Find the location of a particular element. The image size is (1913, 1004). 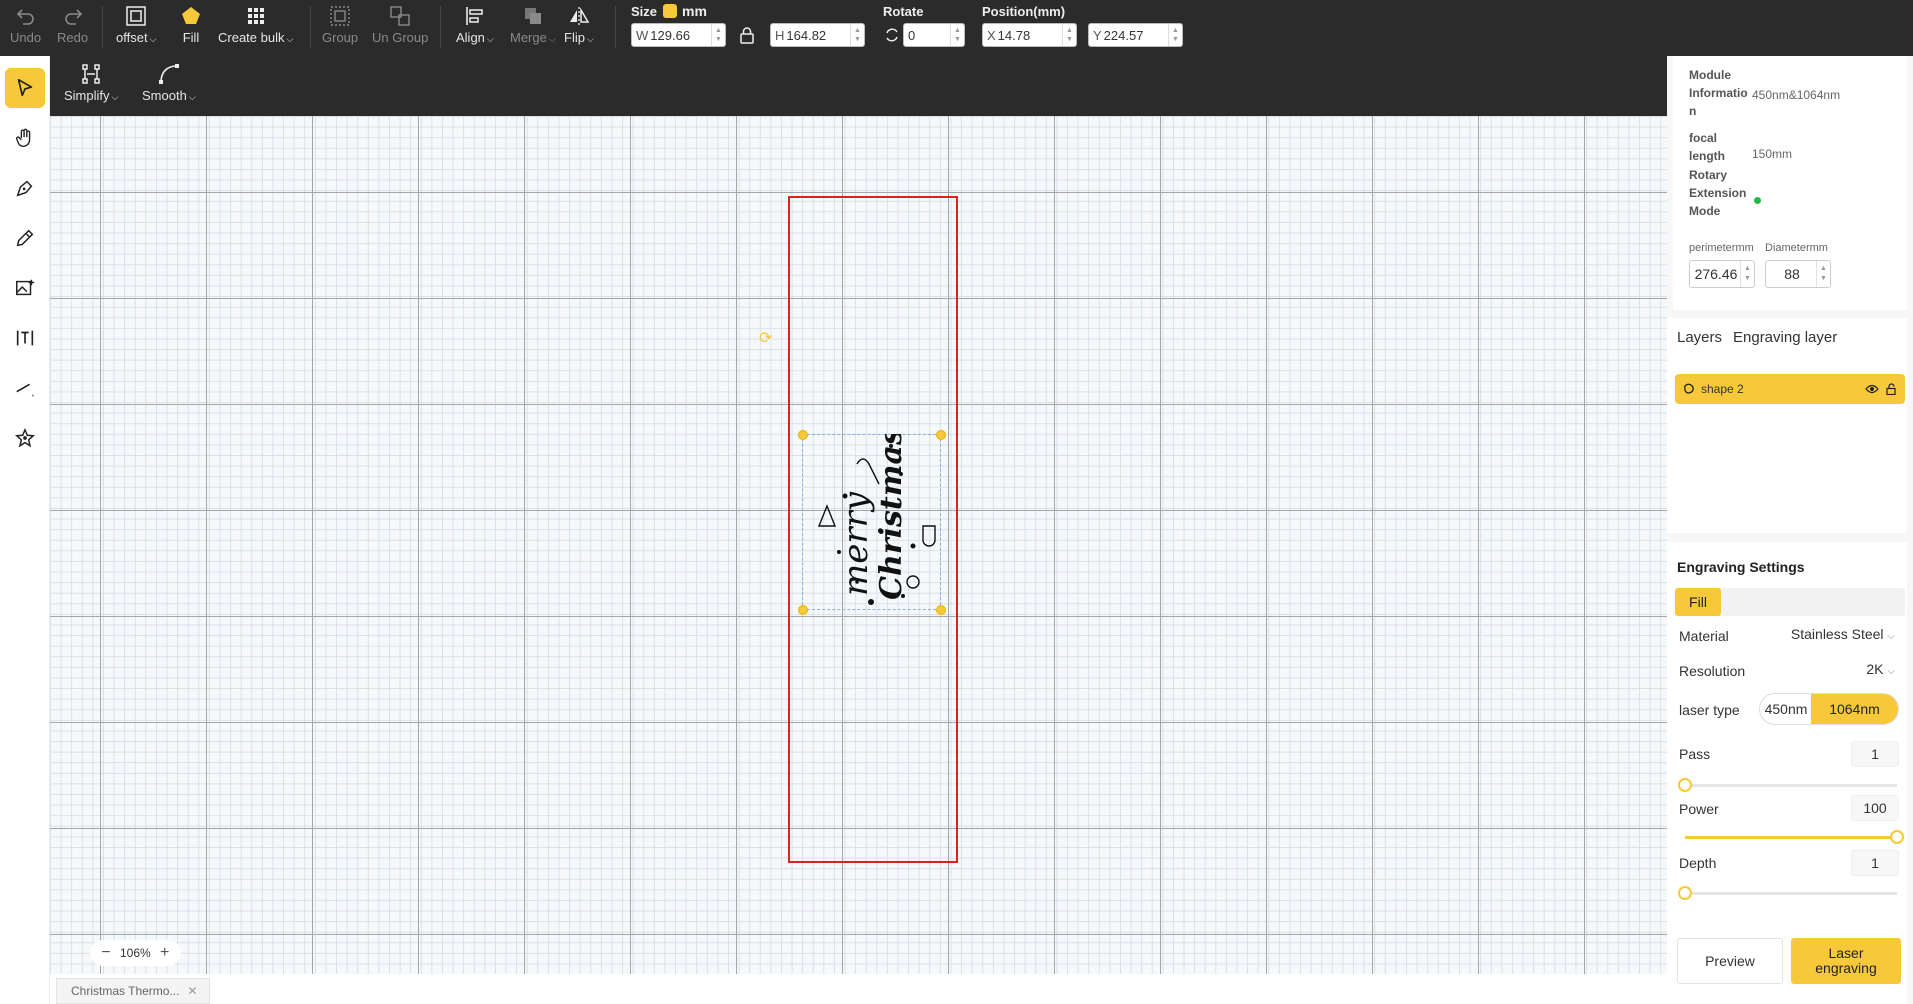

laser-engraving-button: Laser engraving is located at coordinates (1846, 961).